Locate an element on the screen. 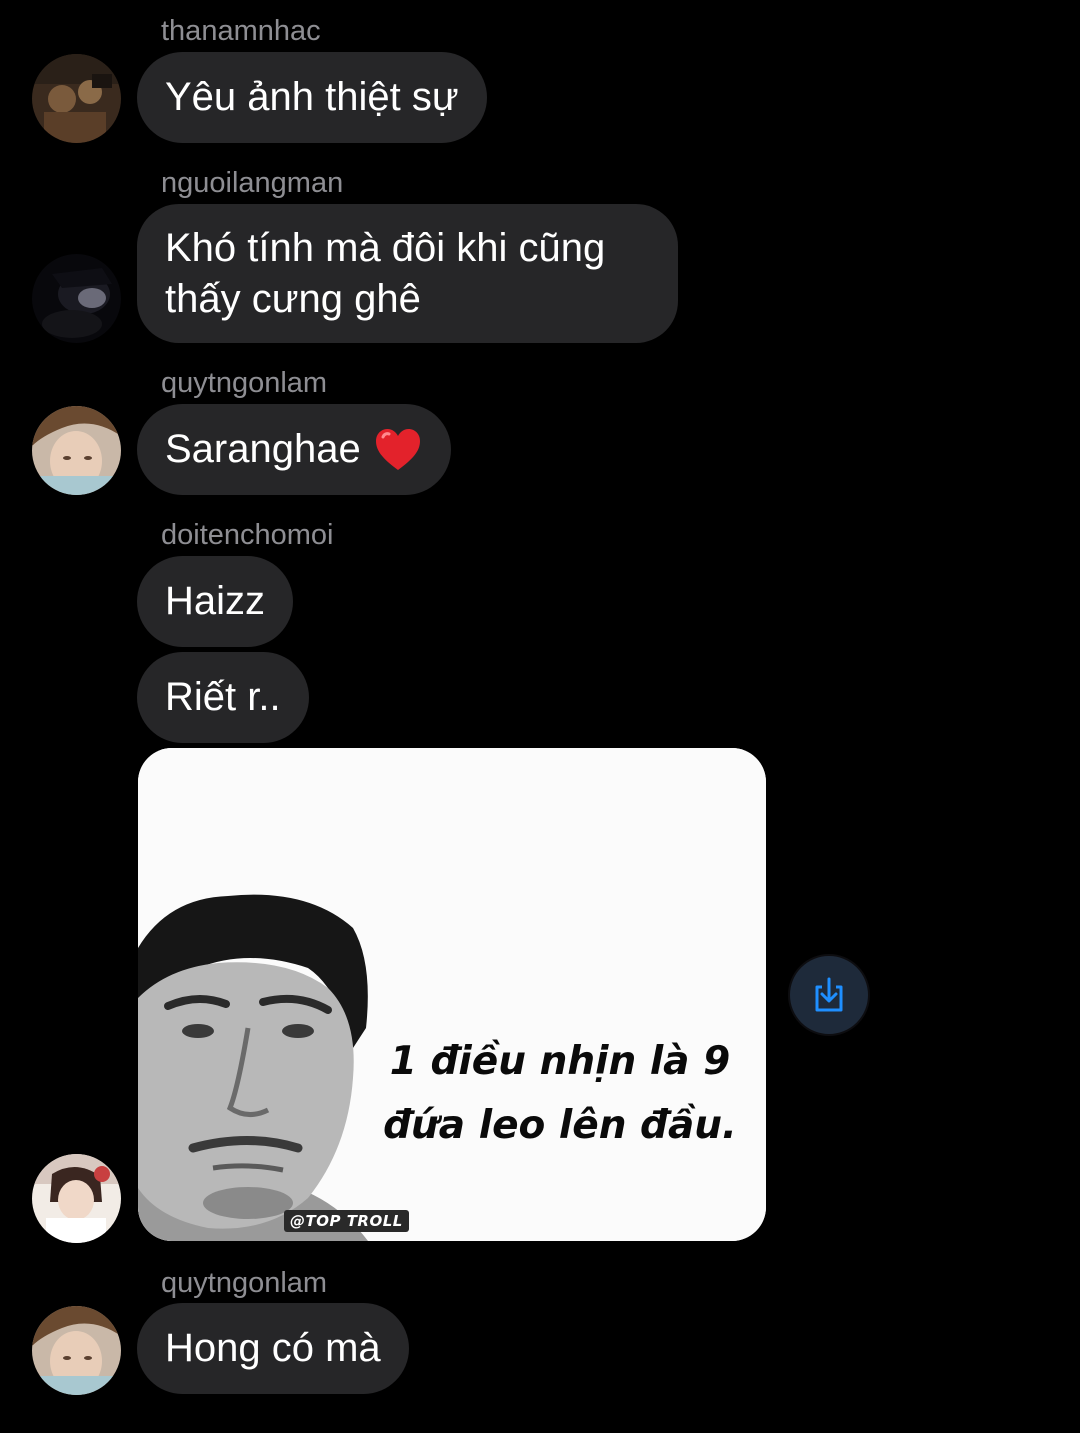 This screenshot has width=1080, height=1433. sender-name: doitenchomoi is located at coordinates (247, 535).